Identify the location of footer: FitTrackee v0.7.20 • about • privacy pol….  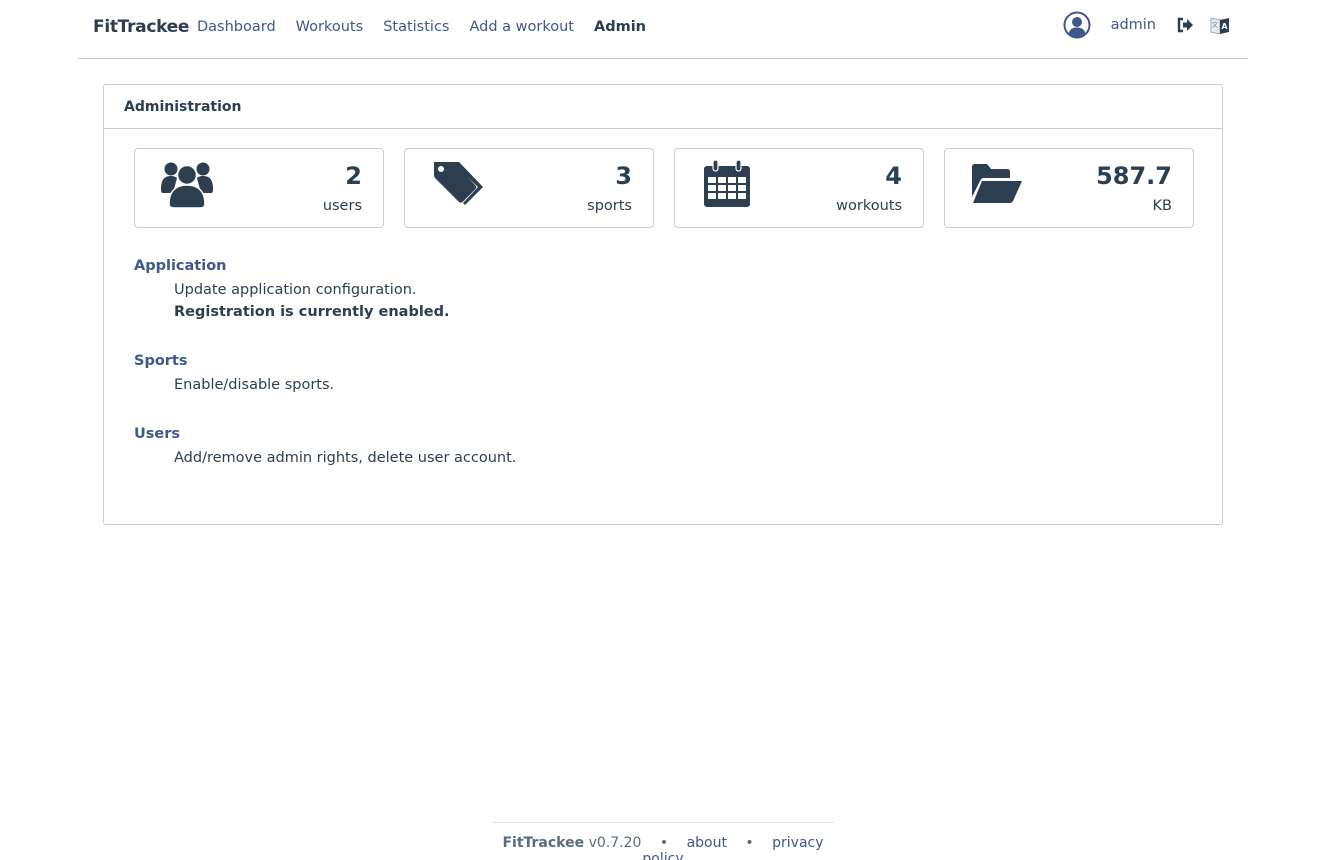
(663, 841).